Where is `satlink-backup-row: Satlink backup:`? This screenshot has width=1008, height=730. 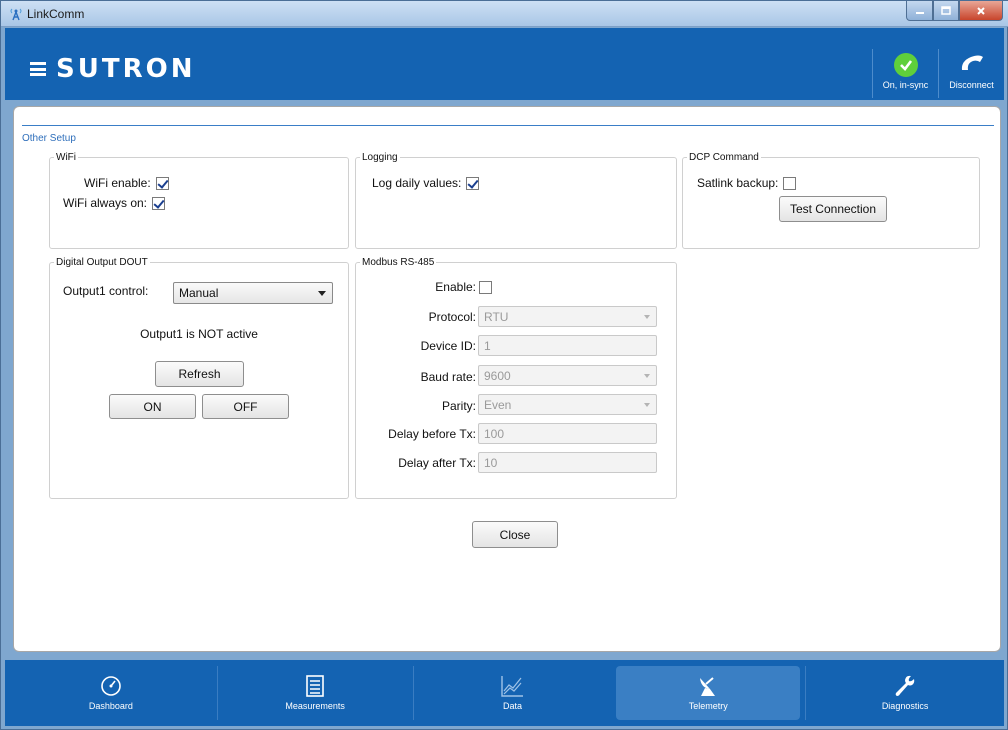 satlink-backup-row: Satlink backup: is located at coordinates (747, 183).